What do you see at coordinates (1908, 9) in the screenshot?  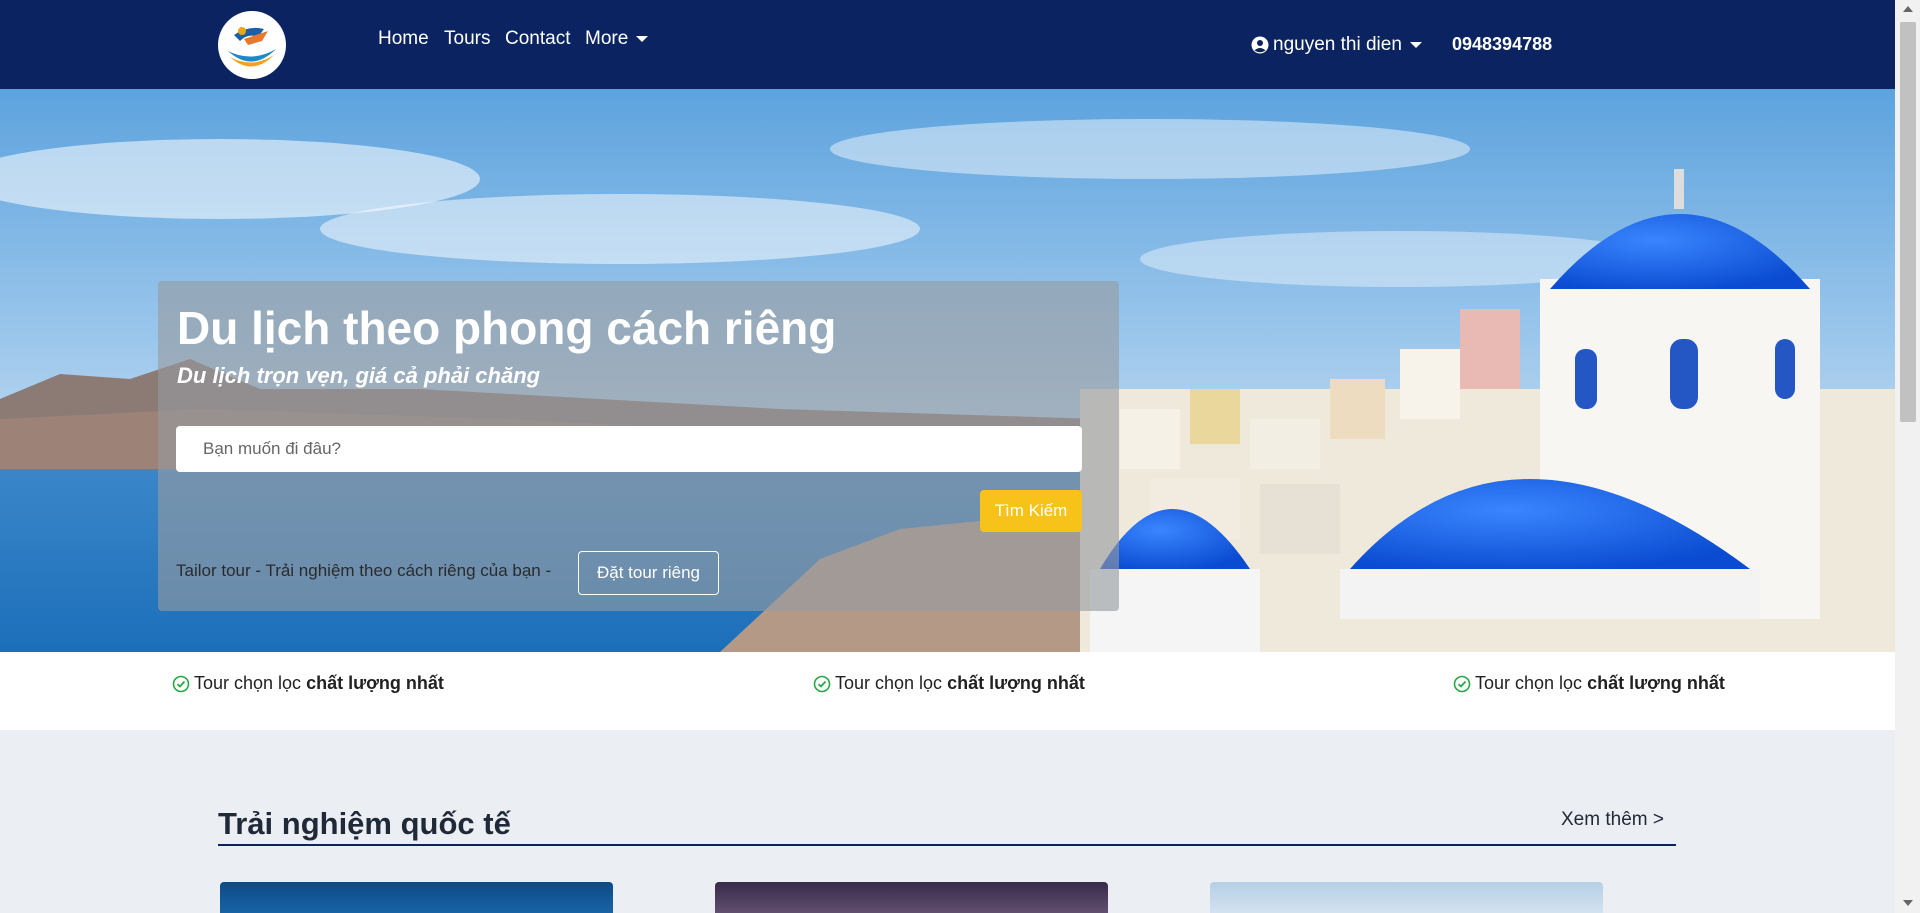 I see `scroll-up-icon` at bounding box center [1908, 9].